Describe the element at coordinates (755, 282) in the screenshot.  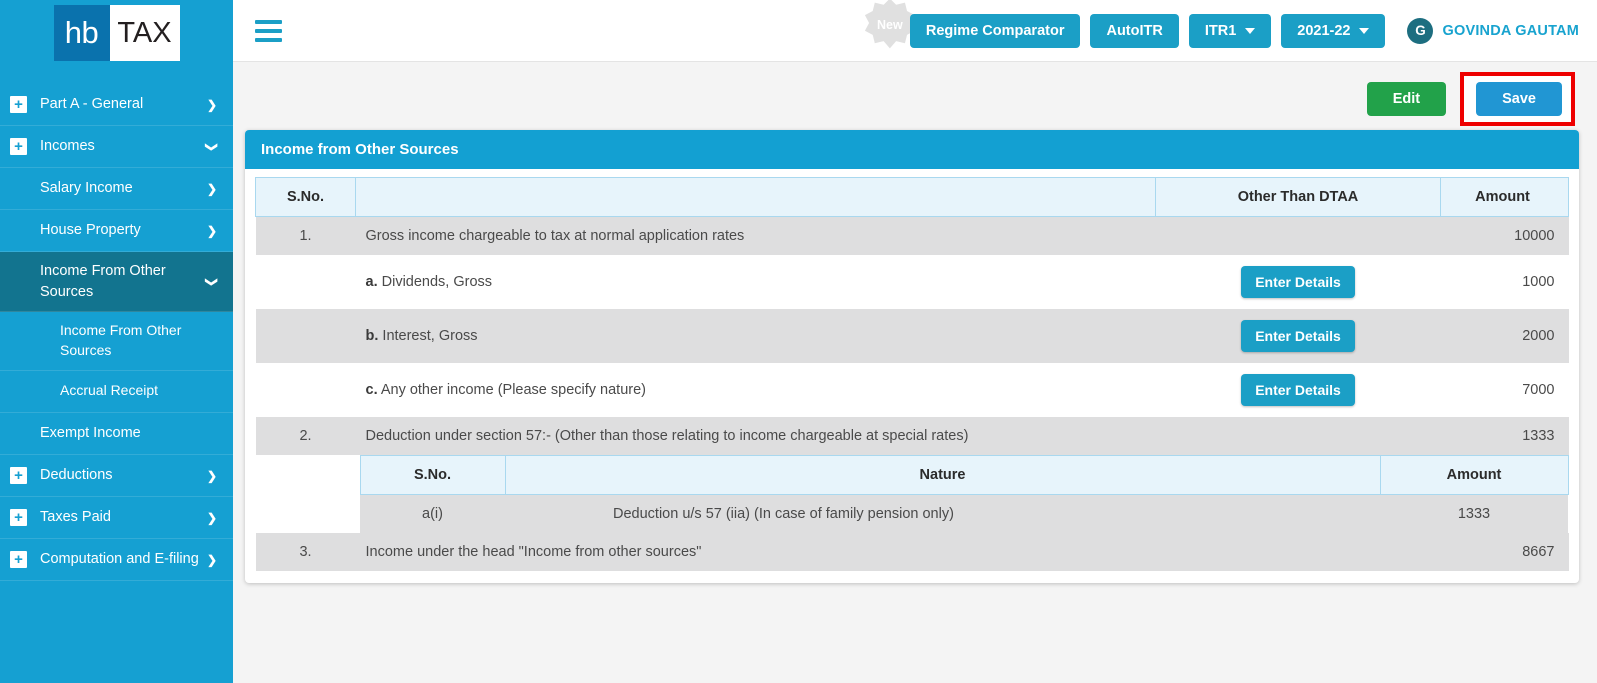
I see `row-description: a. Dividends, Gross` at that location.